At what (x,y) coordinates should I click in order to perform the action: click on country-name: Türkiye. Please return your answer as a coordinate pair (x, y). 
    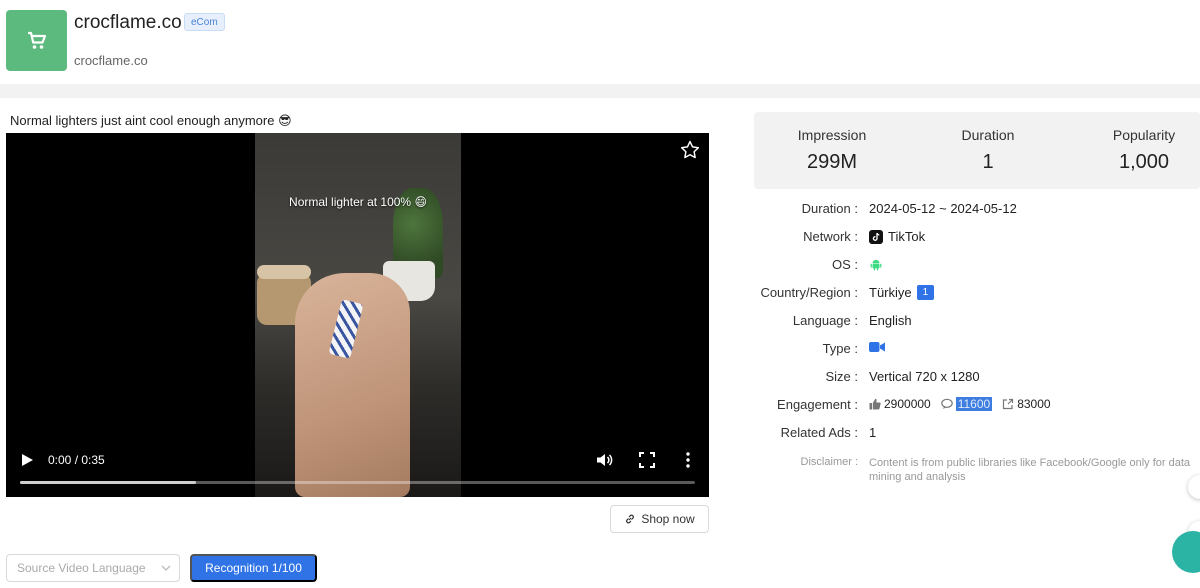
    Looking at the image, I should click on (890, 292).